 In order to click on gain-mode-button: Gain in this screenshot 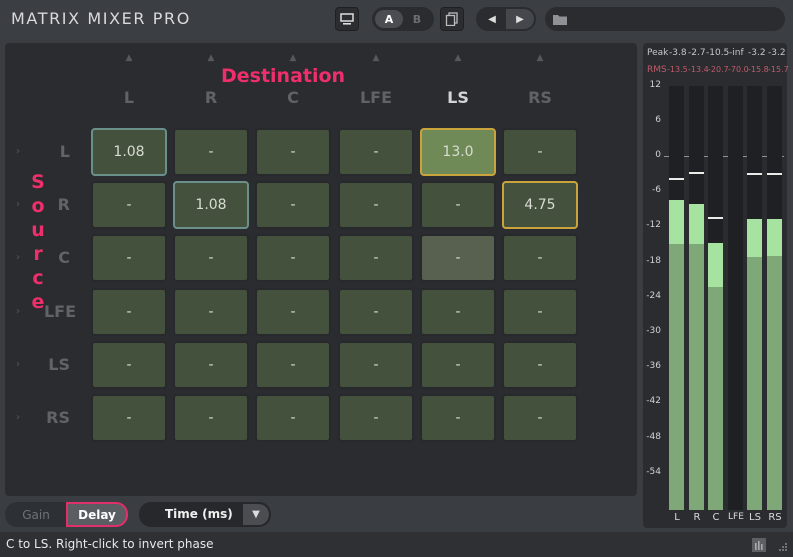, I will do `click(36, 514)`.